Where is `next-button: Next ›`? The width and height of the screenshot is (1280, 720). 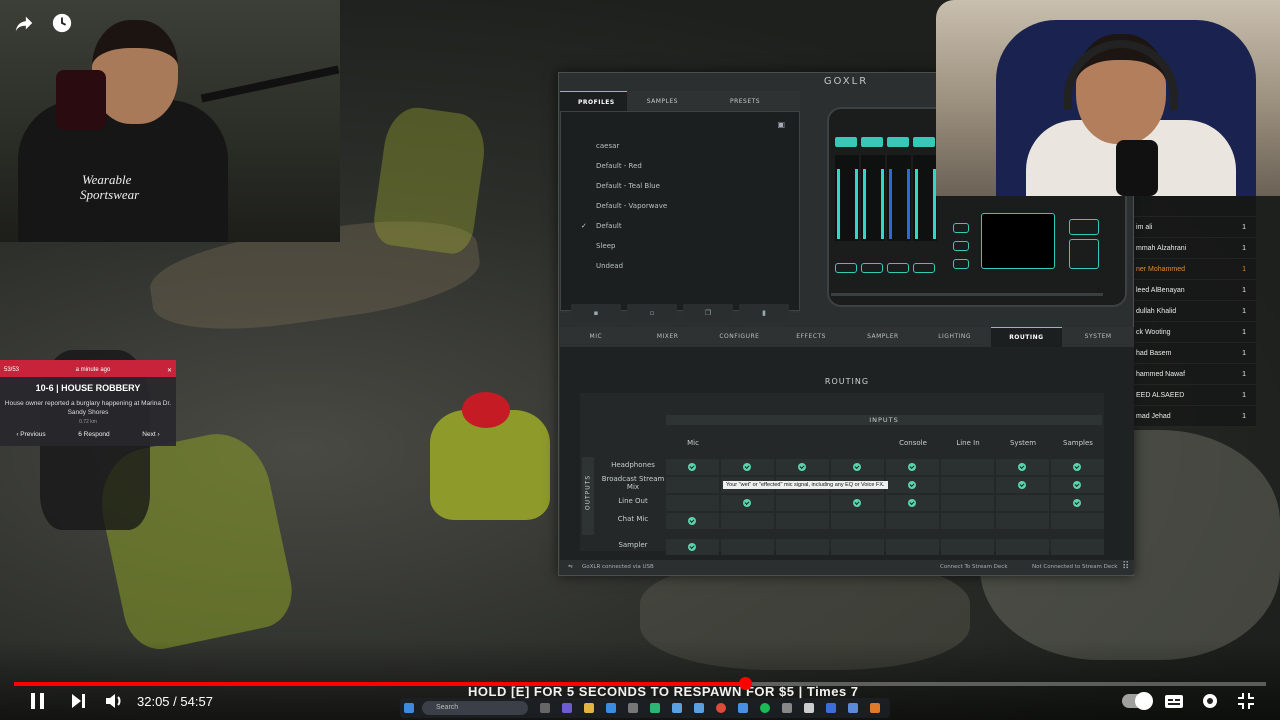 next-button: Next › is located at coordinates (150, 434).